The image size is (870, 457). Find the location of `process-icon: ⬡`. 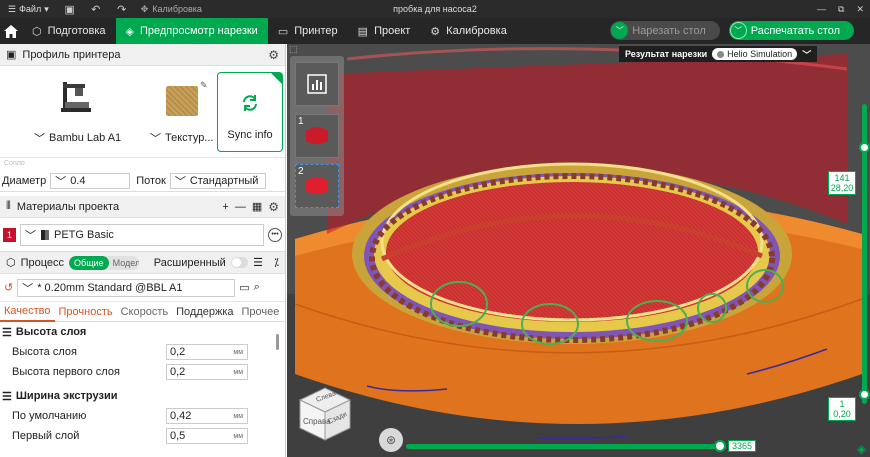

process-icon: ⬡ is located at coordinates (11, 263).